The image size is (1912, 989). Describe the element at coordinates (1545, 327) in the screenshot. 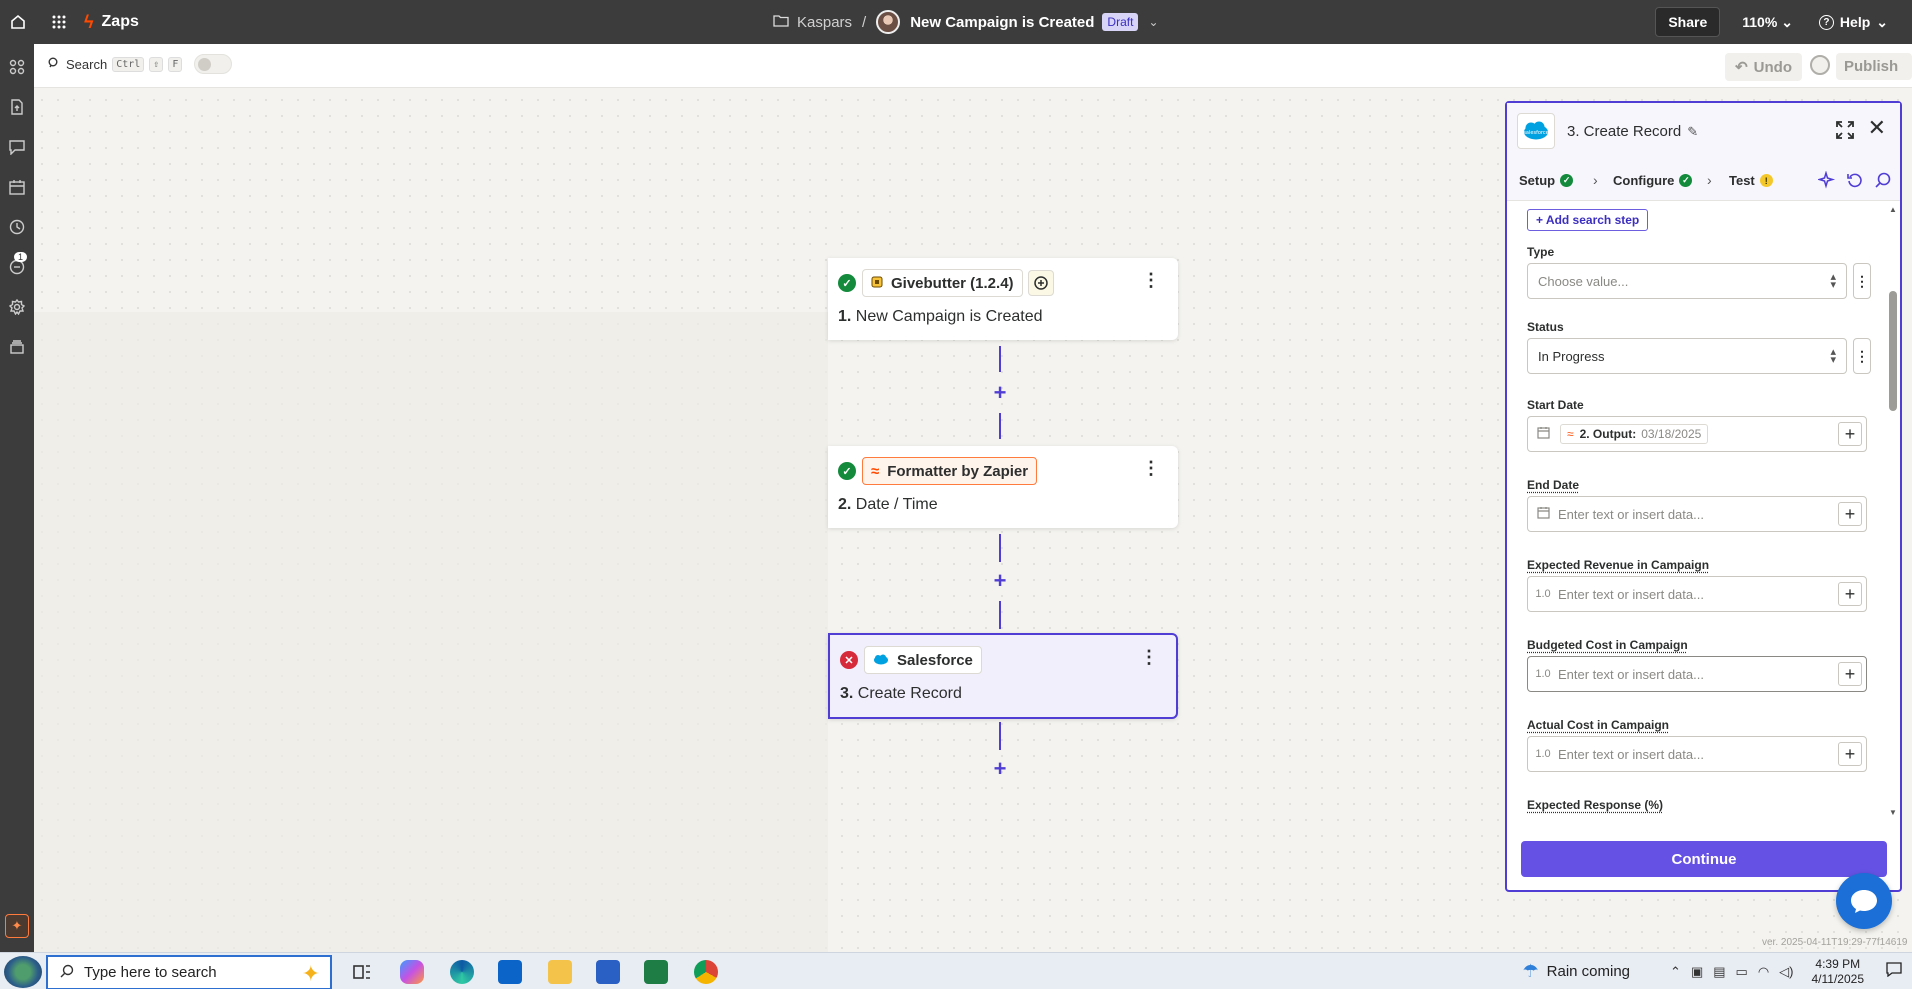

I see `field-label-status: Status` at that location.